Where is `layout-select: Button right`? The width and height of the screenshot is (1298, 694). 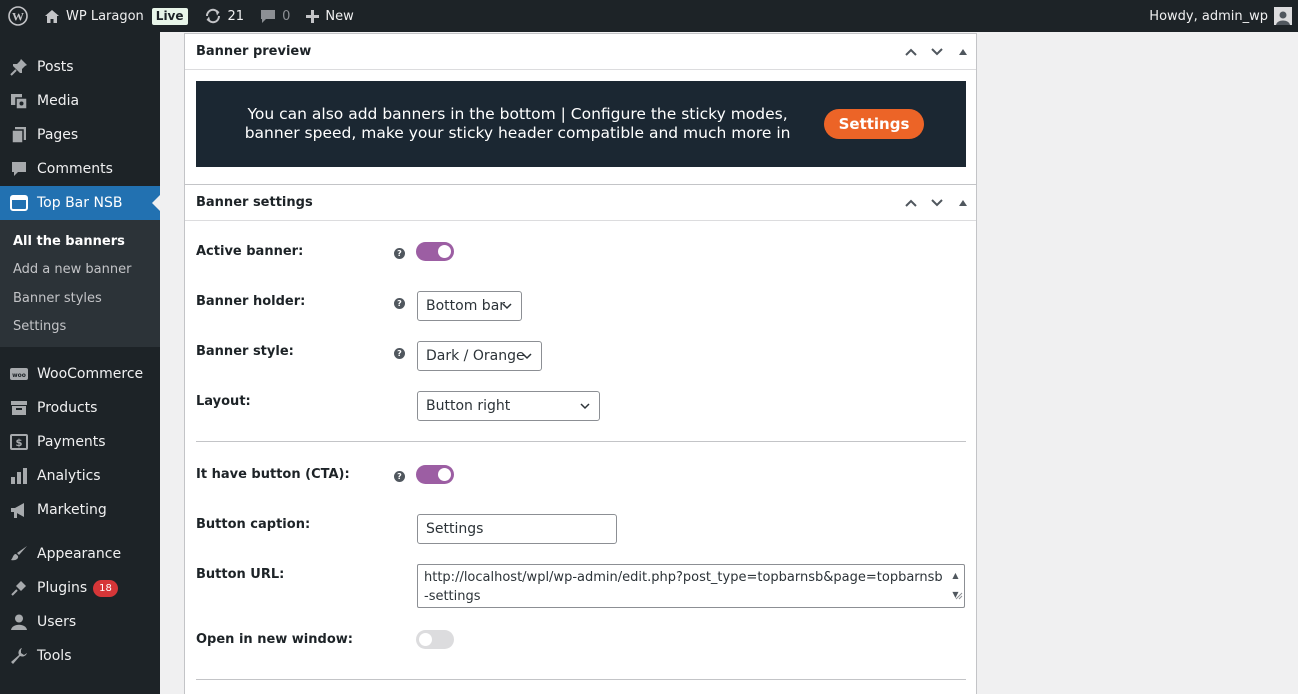 layout-select: Button right is located at coordinates (508, 406).